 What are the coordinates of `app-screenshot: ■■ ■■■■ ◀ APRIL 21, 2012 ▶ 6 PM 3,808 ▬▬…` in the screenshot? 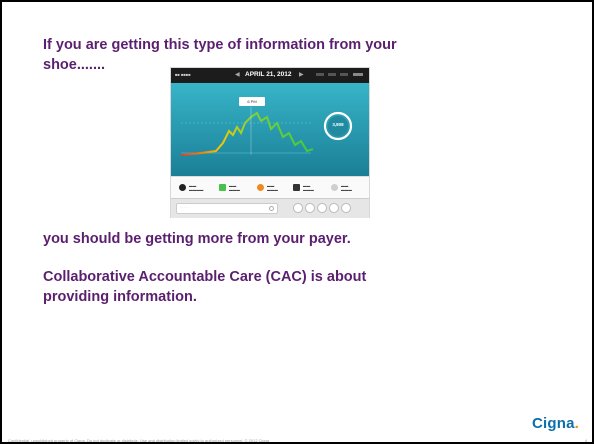 It's located at (270, 142).